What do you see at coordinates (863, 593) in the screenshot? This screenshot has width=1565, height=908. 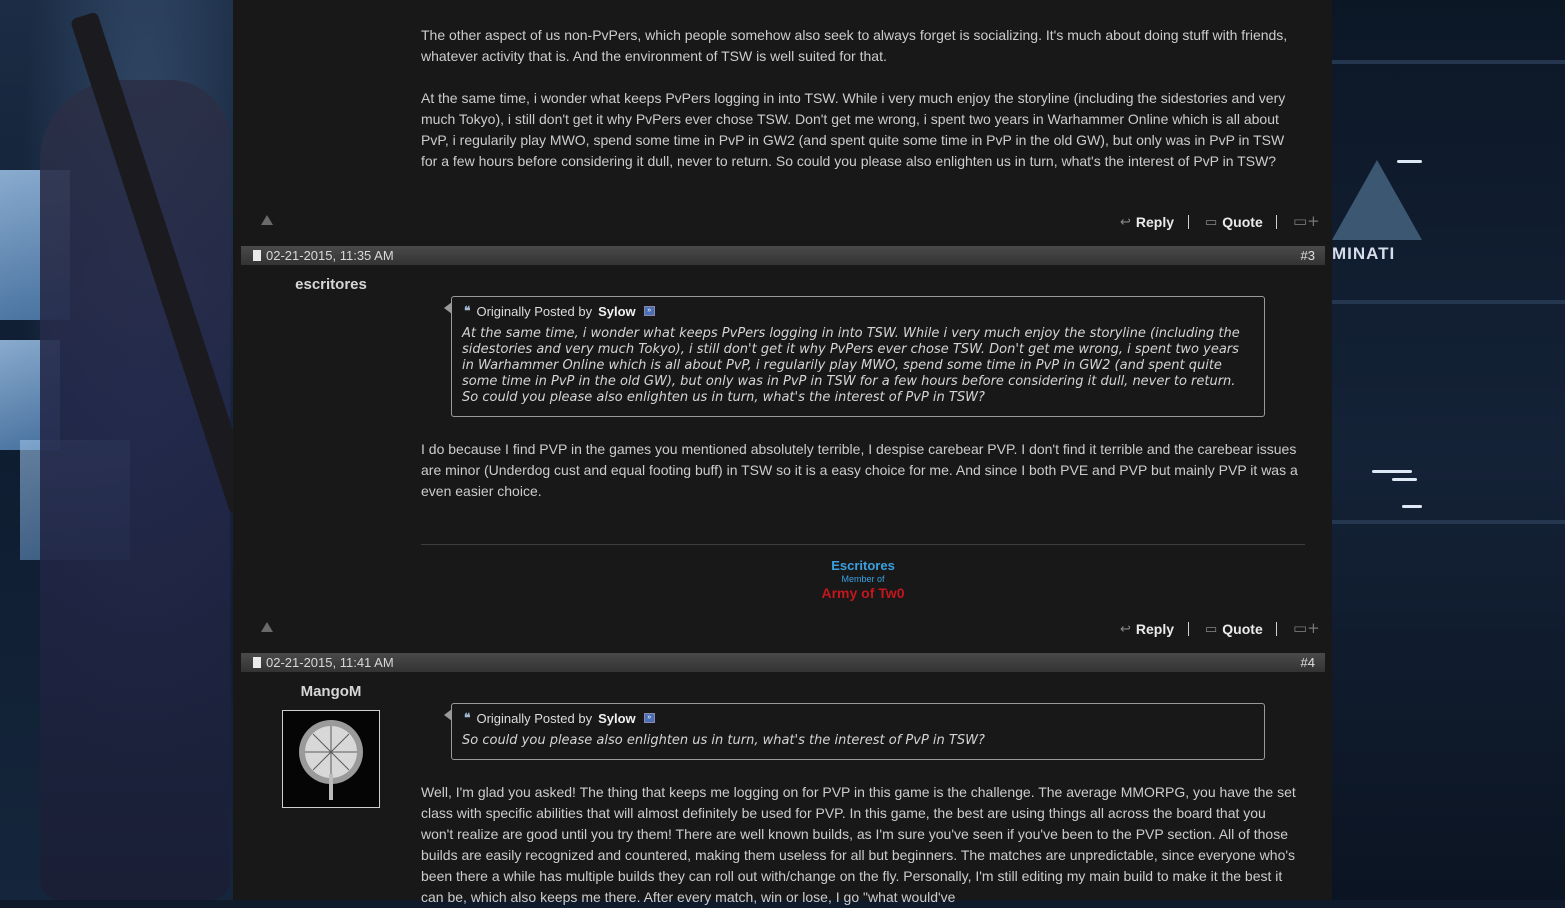 I see `signature-guild: Army of Tw0` at bounding box center [863, 593].